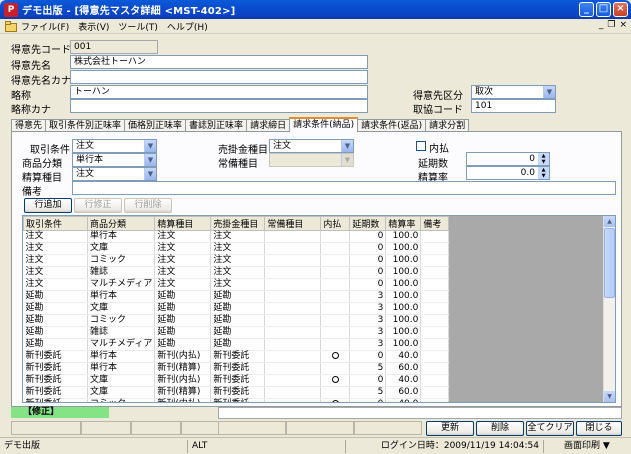 The image size is (631, 454). I want to click on grid-header: 備考, so click(435, 223).